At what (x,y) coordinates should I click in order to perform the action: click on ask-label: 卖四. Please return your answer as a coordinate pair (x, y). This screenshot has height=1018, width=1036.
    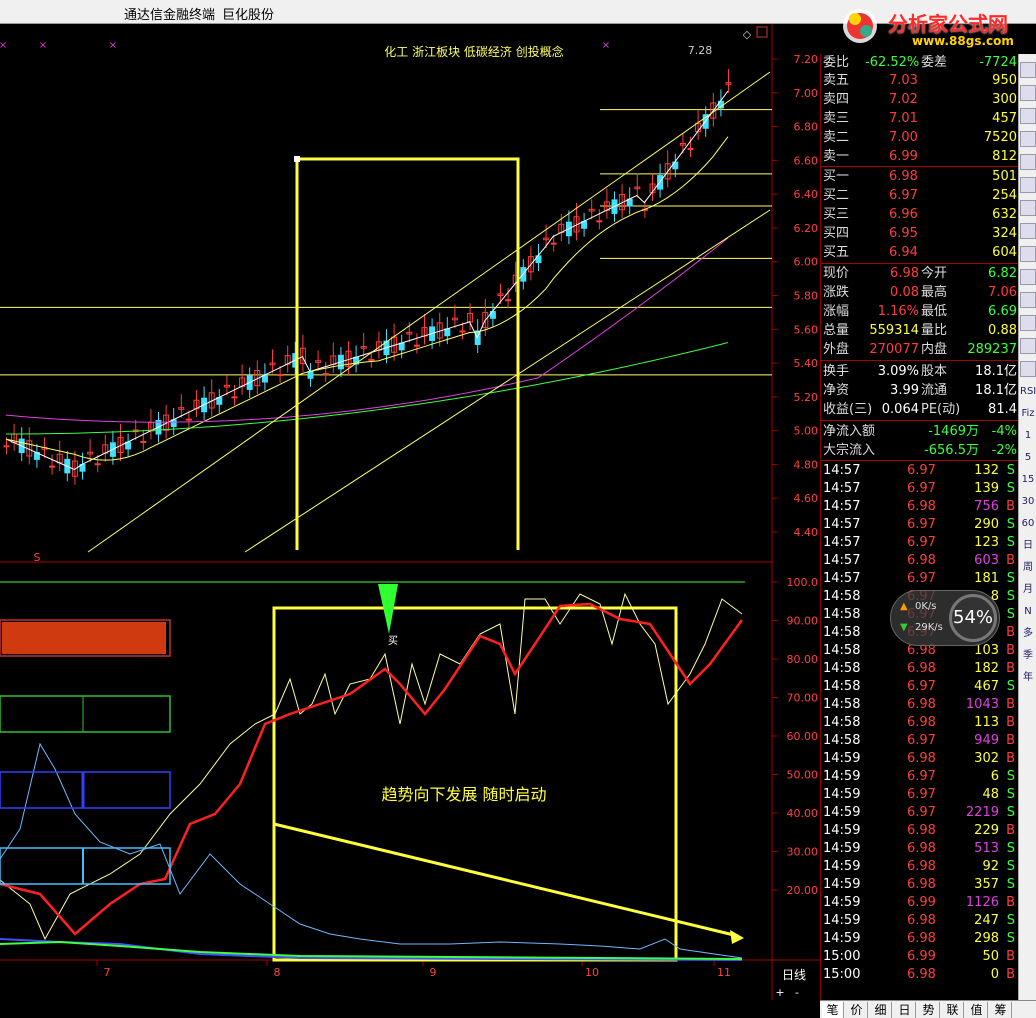
    Looking at the image, I should click on (836, 99).